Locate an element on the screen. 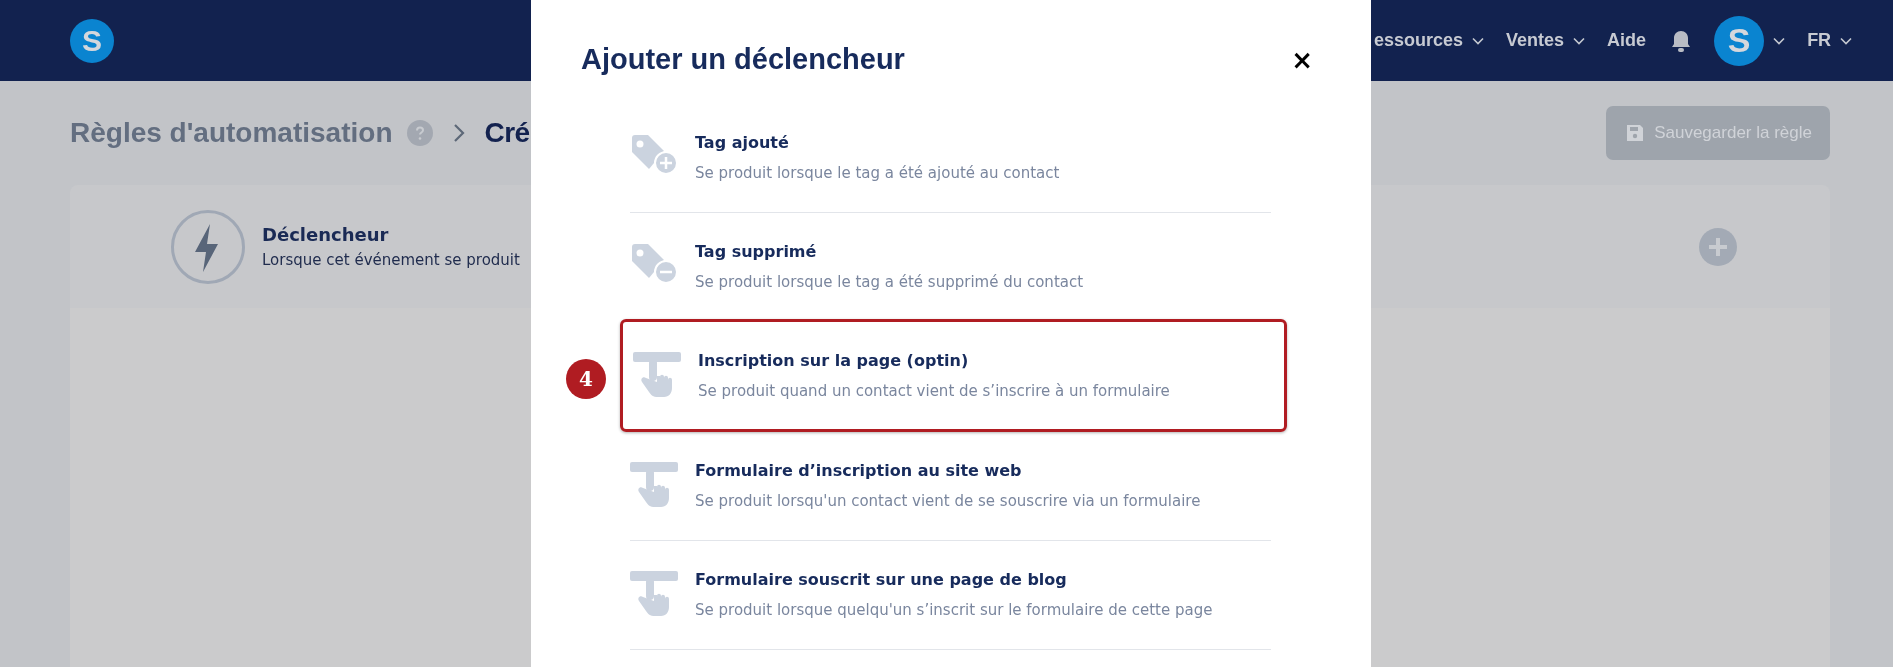 This screenshot has width=1893, height=667. step-badge: 4 is located at coordinates (586, 379).